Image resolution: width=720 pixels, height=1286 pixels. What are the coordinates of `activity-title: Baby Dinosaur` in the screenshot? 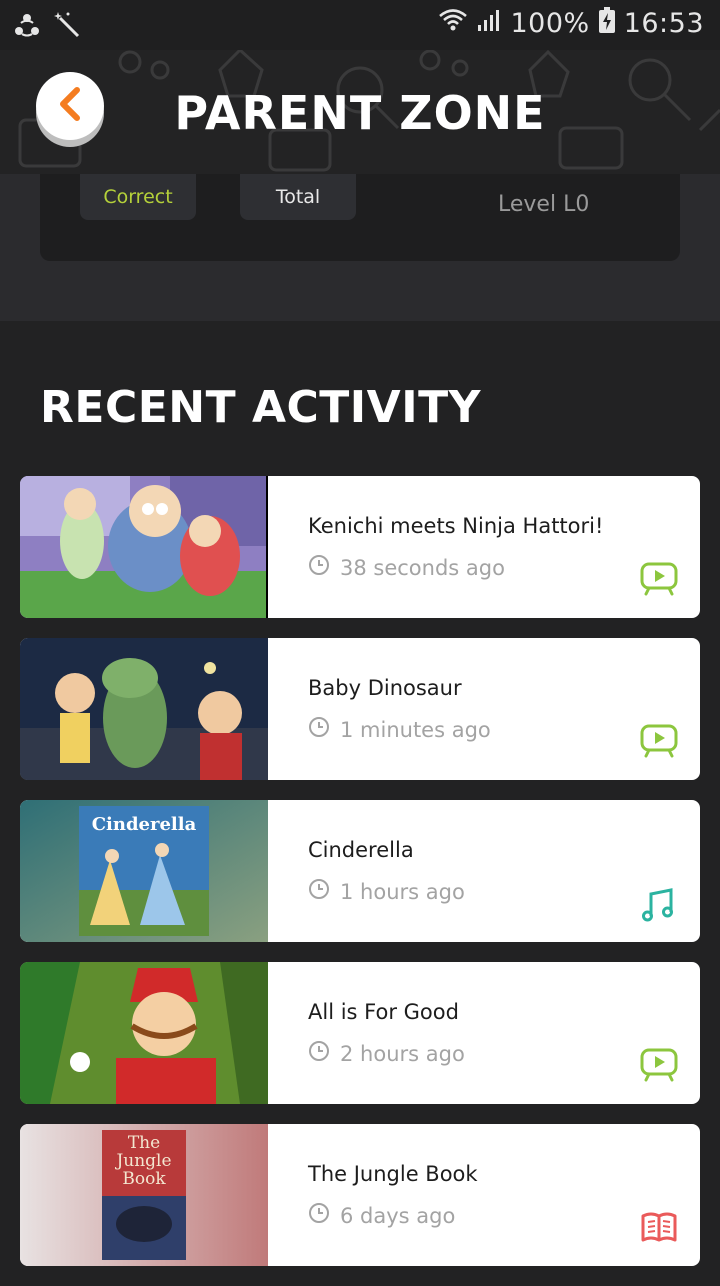 It's located at (385, 688).